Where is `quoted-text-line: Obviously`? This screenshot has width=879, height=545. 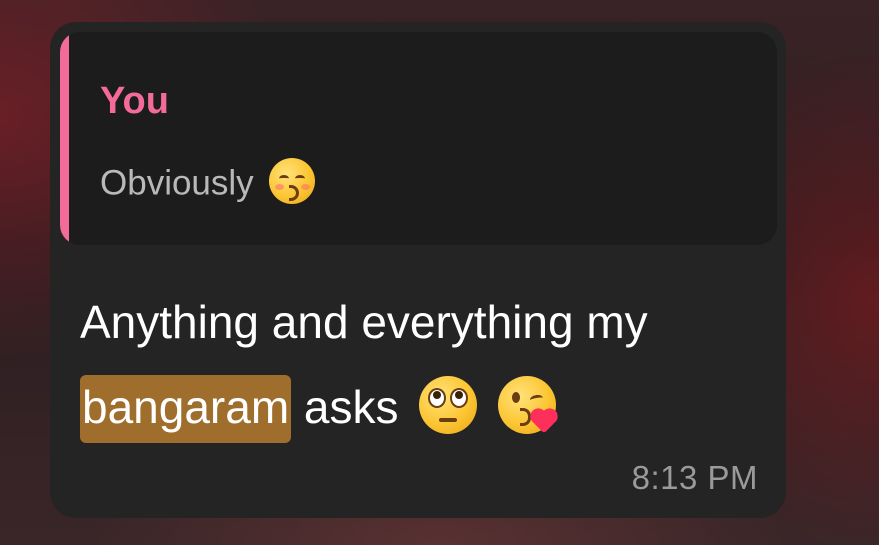
quoted-text-line: Obviously is located at coordinates (208, 183).